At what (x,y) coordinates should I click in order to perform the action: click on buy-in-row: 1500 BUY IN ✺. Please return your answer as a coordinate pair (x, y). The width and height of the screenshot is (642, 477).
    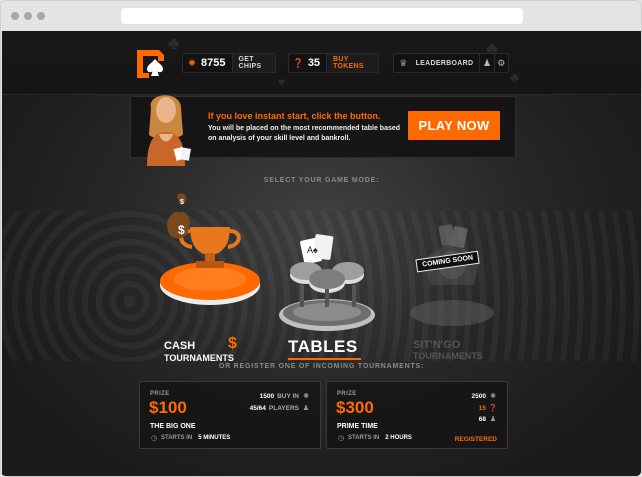
    Looking at the image, I should click on (284, 396).